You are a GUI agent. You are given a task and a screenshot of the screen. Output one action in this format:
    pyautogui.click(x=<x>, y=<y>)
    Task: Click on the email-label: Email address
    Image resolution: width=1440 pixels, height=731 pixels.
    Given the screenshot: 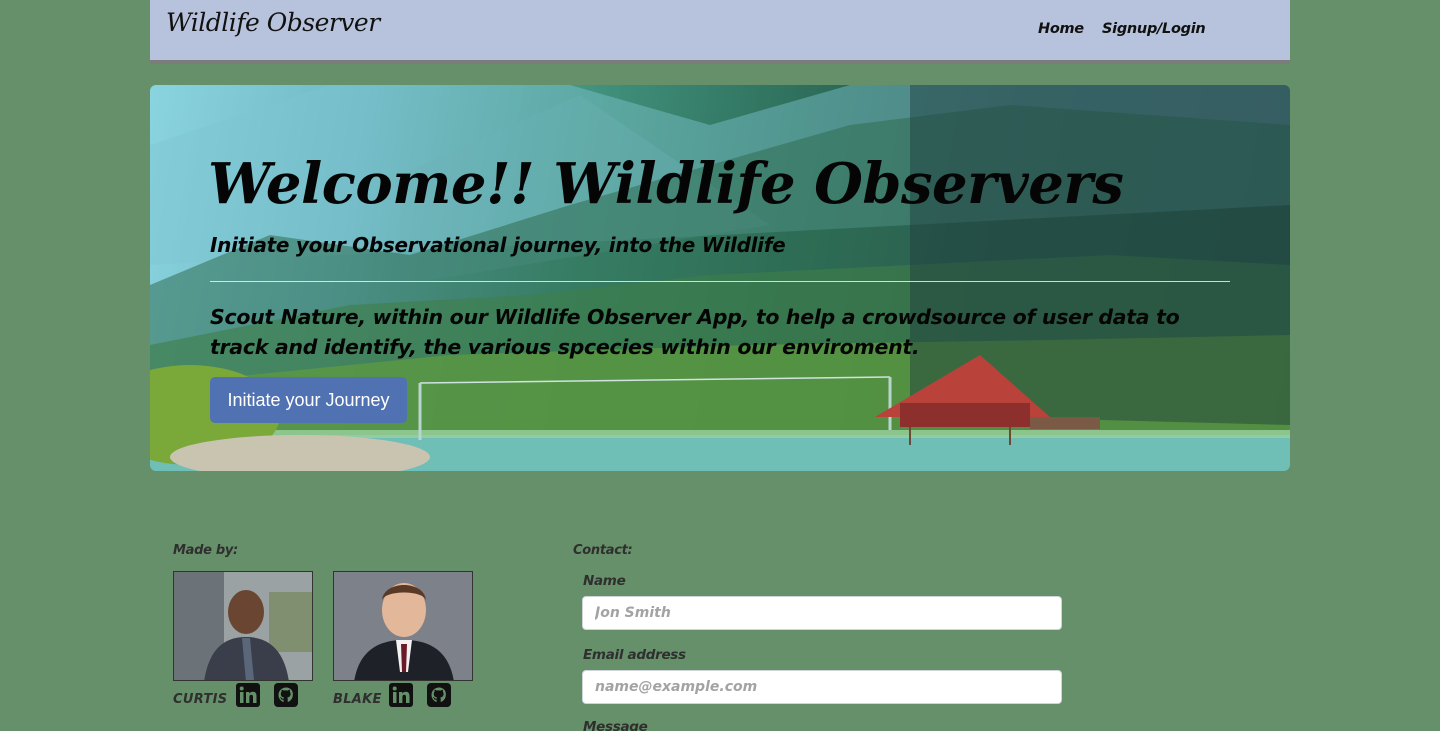 What is the action you would take?
    pyautogui.click(x=634, y=655)
    